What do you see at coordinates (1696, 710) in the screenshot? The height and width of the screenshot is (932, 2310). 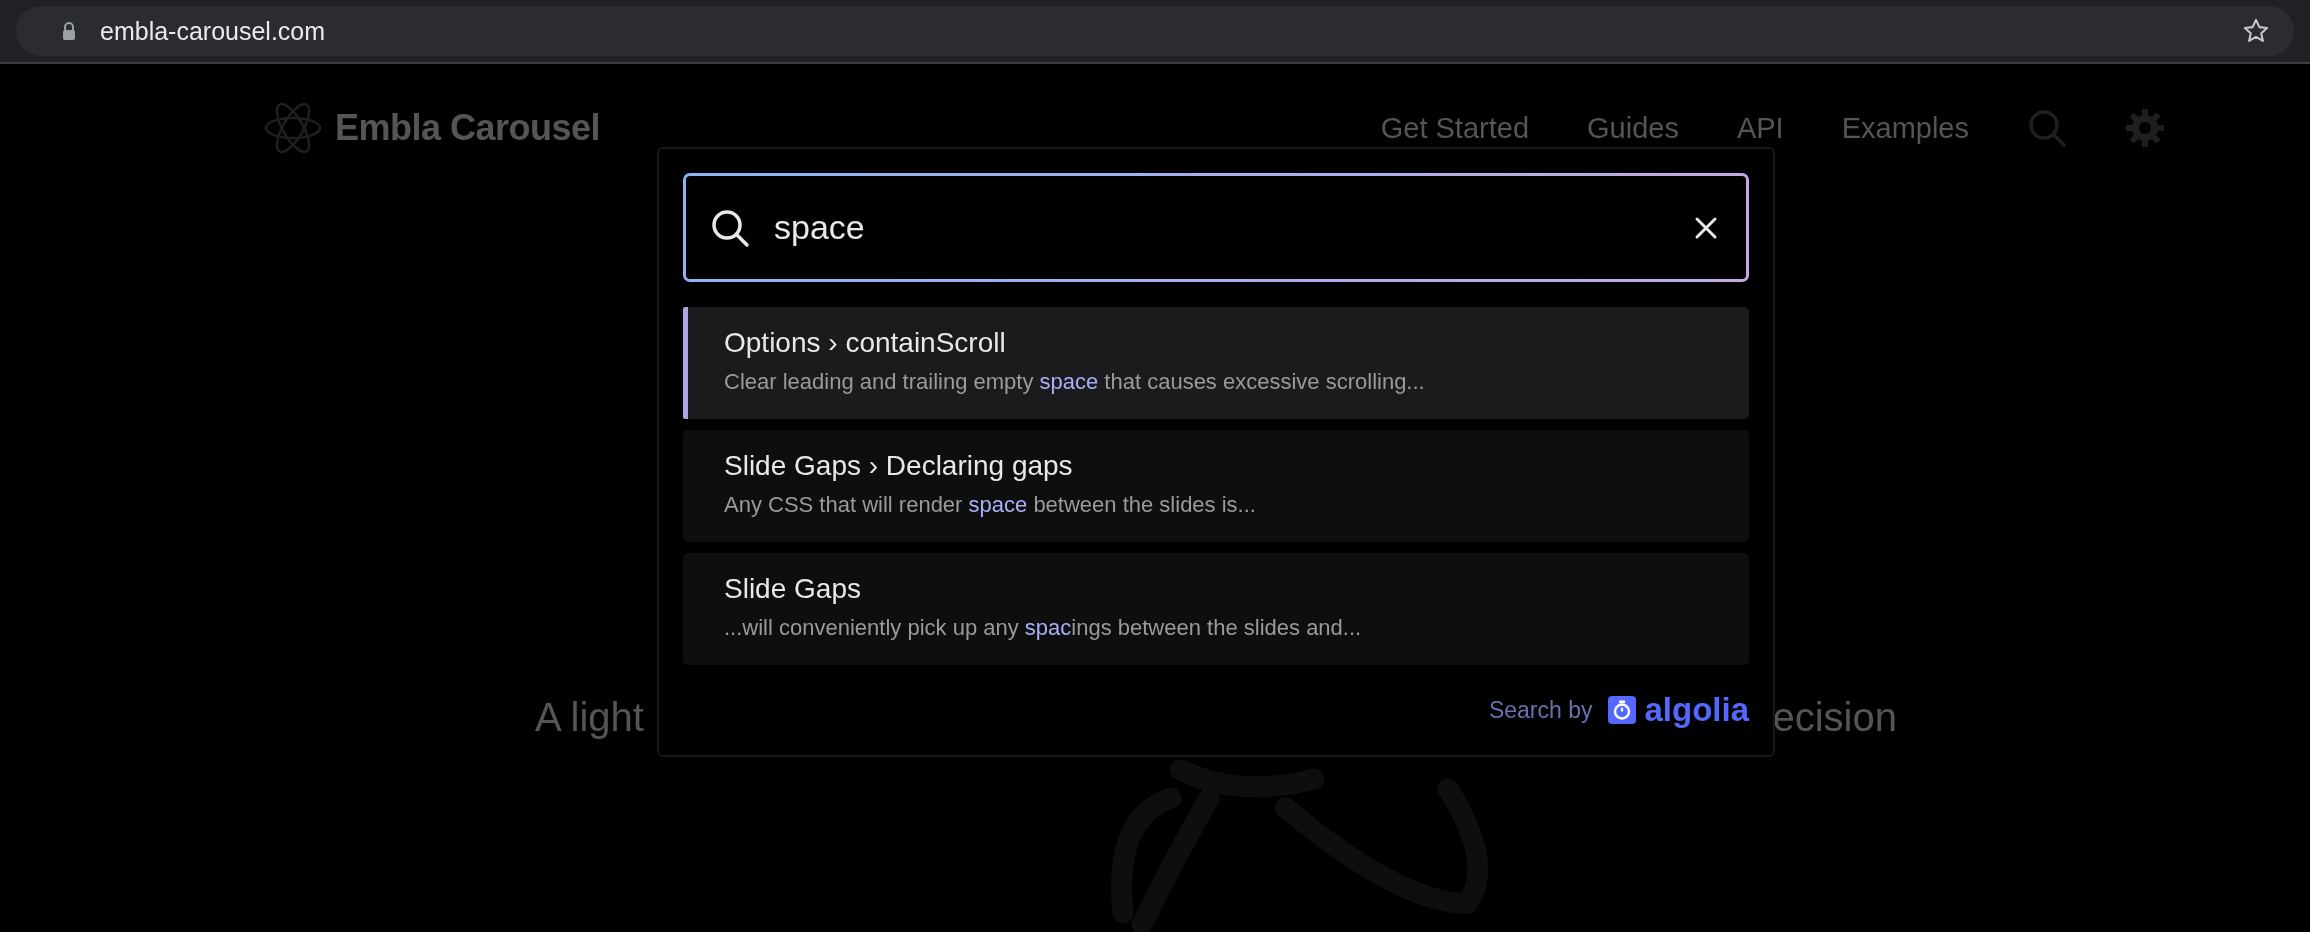 I see `brand-logo: algolia` at bounding box center [1696, 710].